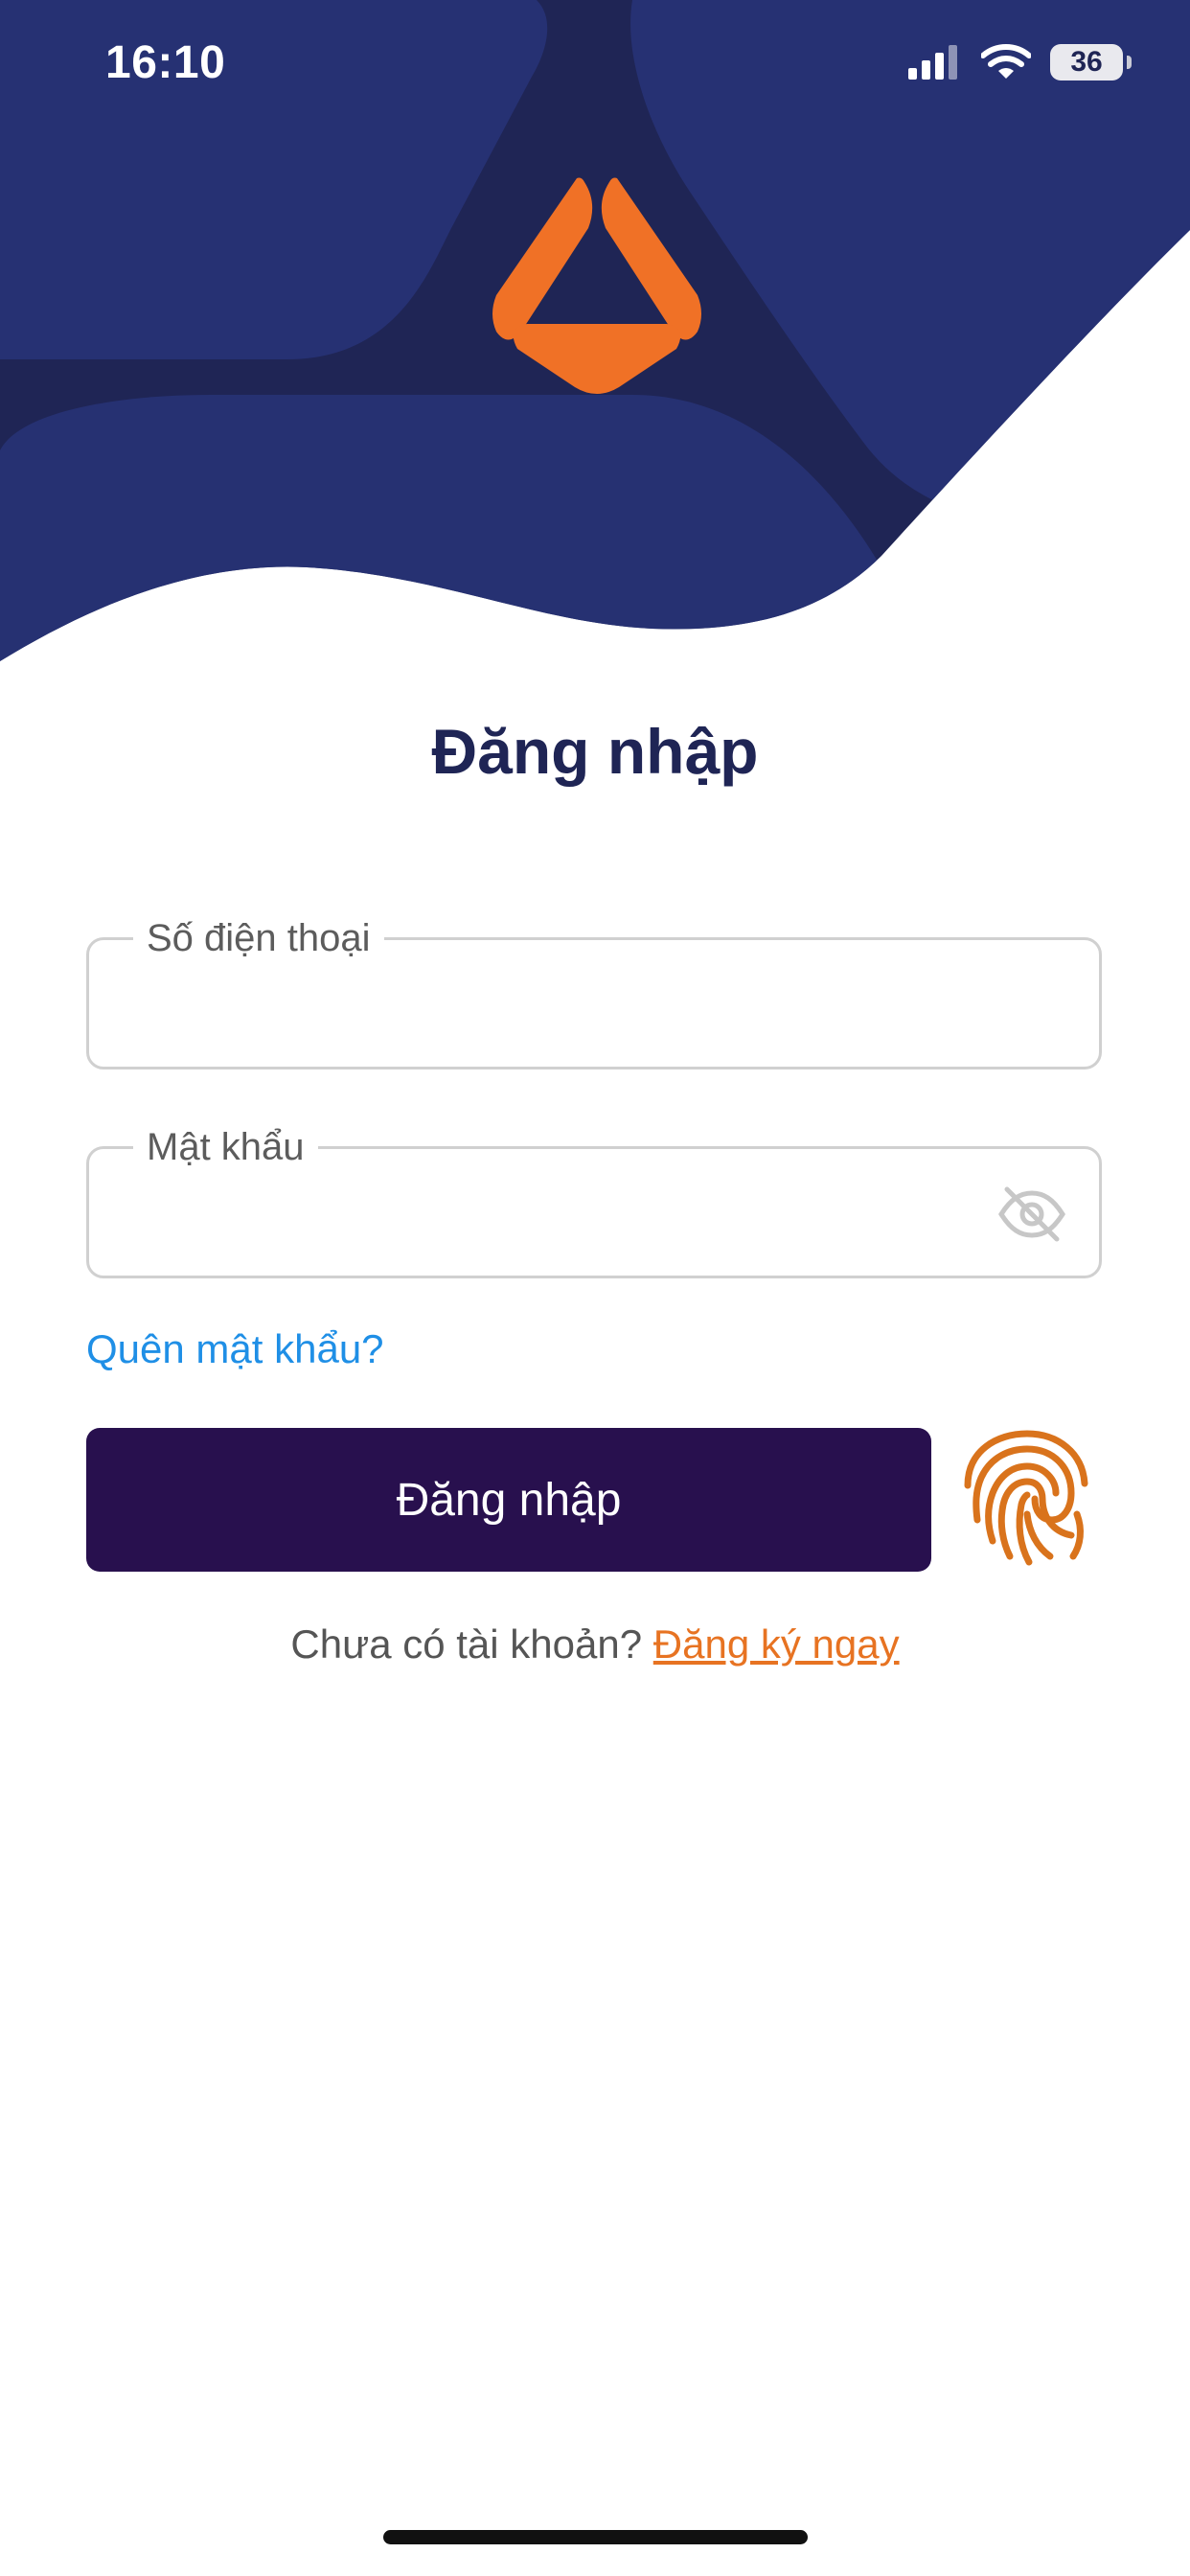 The height and width of the screenshot is (2576, 1190). Describe the element at coordinates (258, 938) in the screenshot. I see `phone-field-label: Số điện thoại` at that location.